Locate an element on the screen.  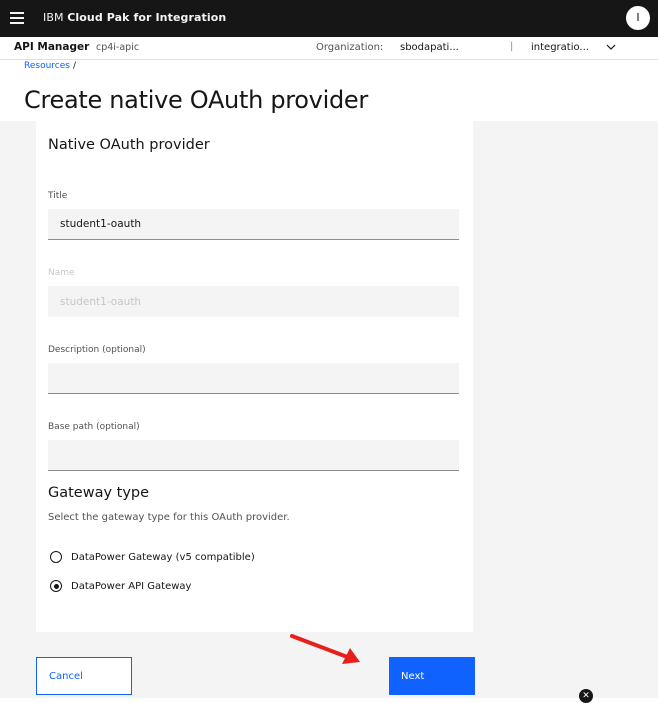
top-header: IBM Cloud Pak for Integration I is located at coordinates (329, 18).